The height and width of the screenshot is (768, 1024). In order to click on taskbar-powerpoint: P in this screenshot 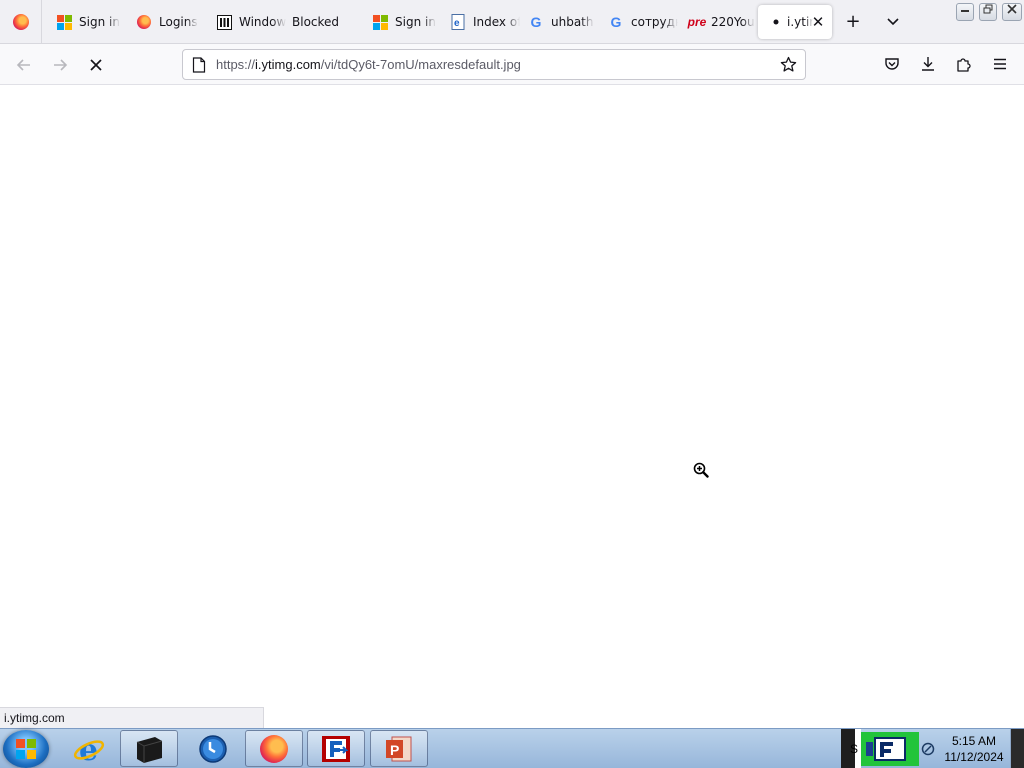, I will do `click(399, 748)`.